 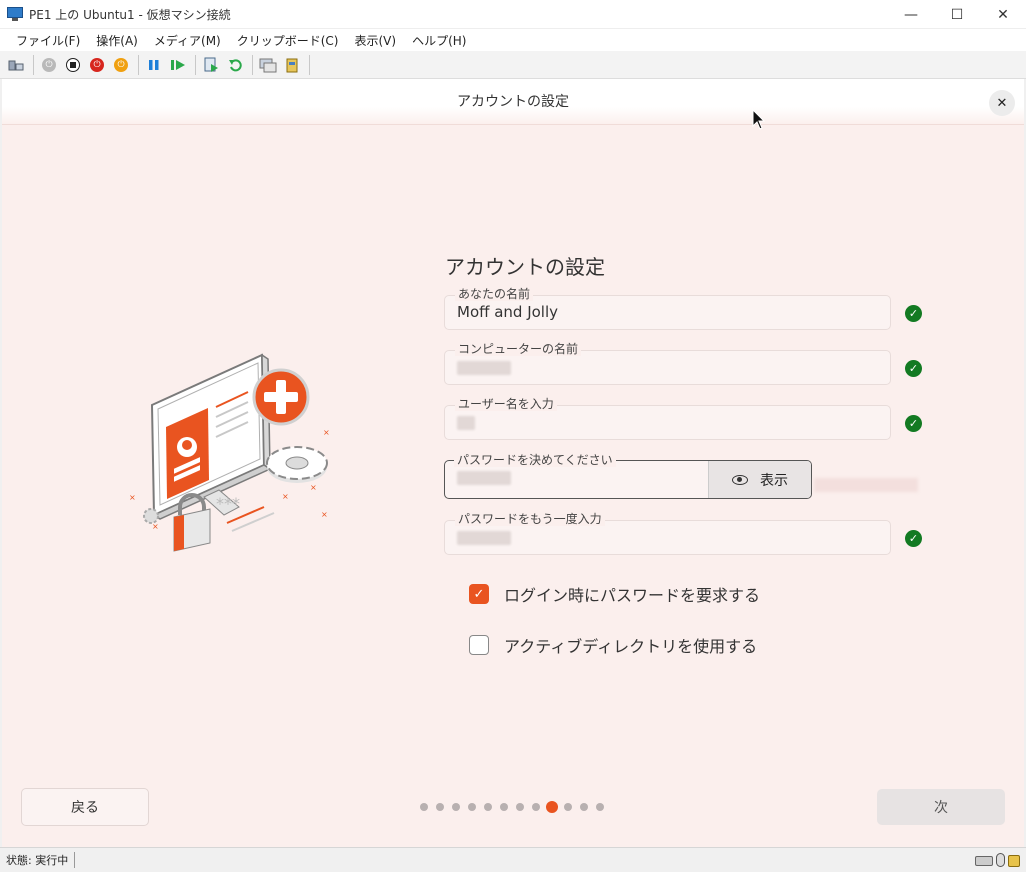 I want to click on resume-icon, so click(x=178, y=65).